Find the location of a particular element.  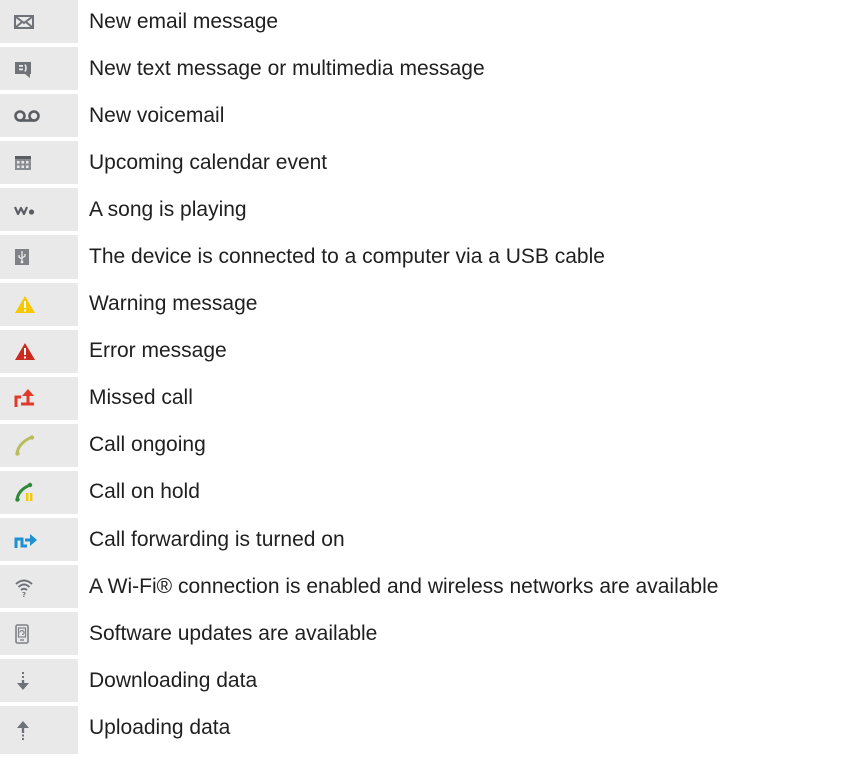

text-message-icon is located at coordinates (23, 69).